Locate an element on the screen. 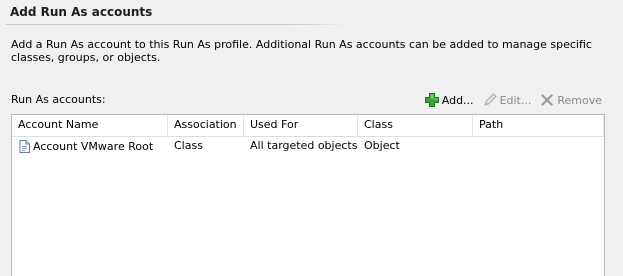 The image size is (623, 276). cell-path is located at coordinates (538, 146).